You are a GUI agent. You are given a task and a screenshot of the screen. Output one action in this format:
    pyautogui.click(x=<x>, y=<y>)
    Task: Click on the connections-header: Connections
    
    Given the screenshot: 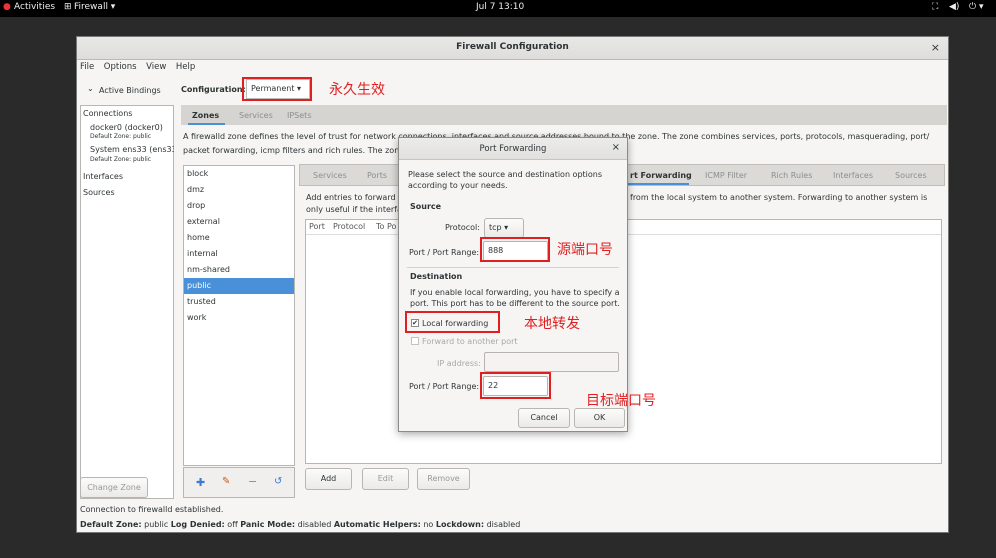 What is the action you would take?
    pyautogui.click(x=108, y=113)
    